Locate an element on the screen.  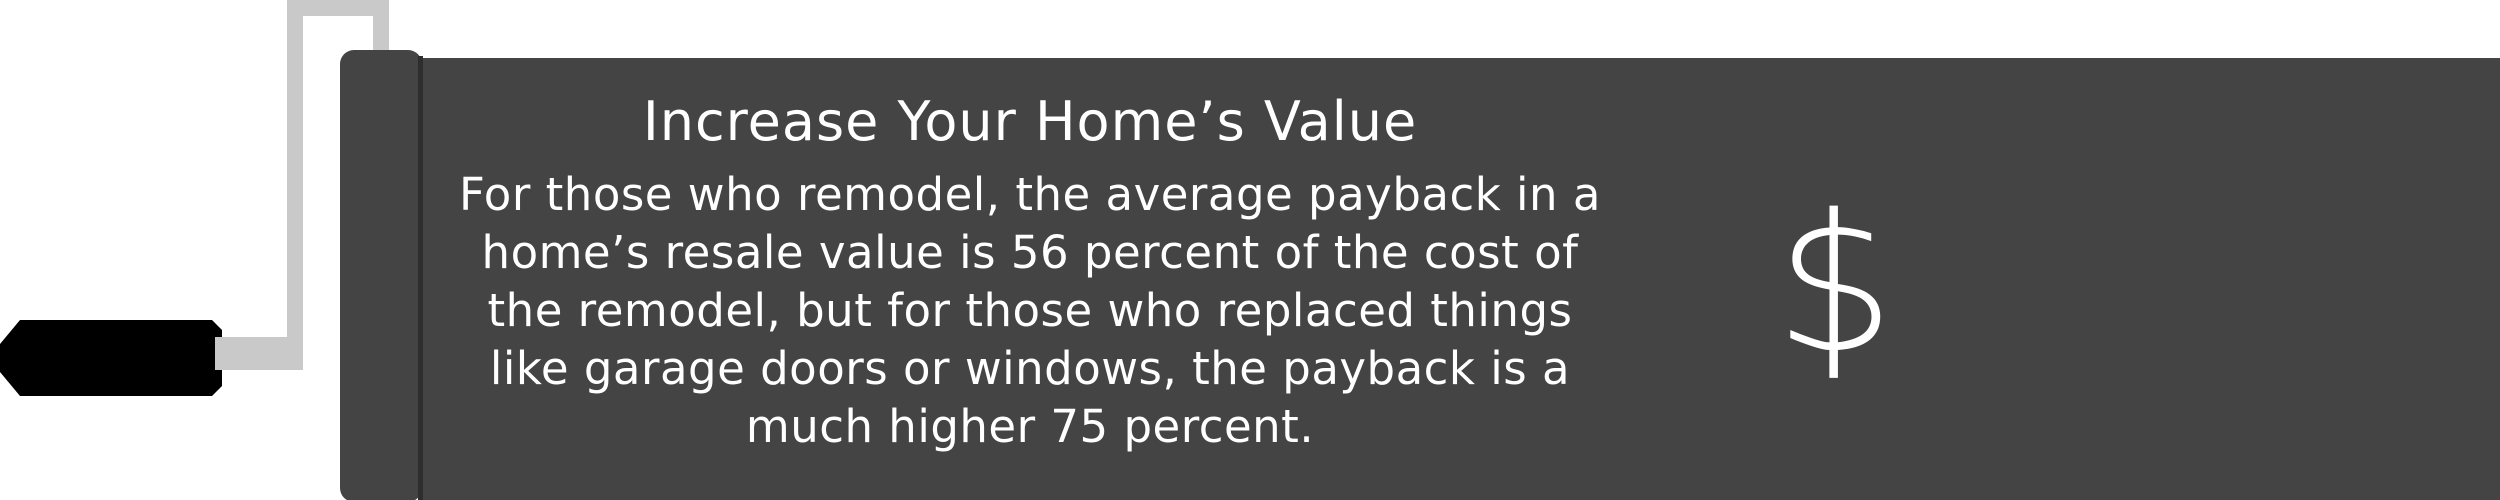
roller-cylinder is located at coordinates (381, 275).